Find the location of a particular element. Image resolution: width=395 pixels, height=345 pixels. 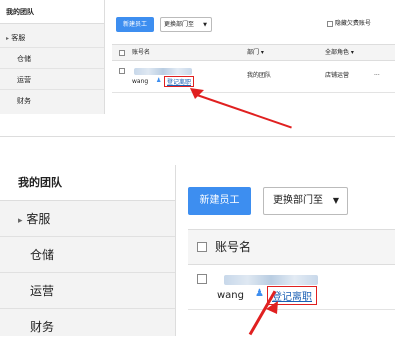

table-header: 账号名 is located at coordinates (291, 247).